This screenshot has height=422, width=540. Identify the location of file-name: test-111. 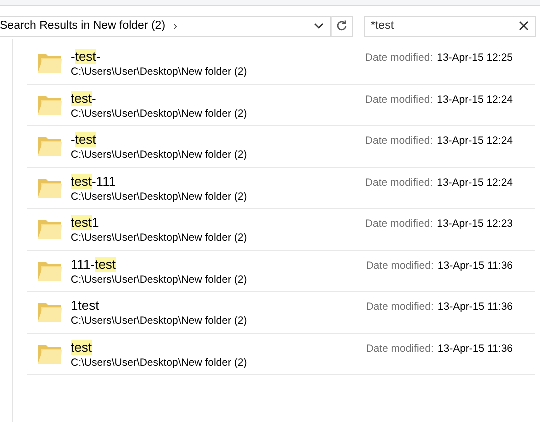
(94, 181).